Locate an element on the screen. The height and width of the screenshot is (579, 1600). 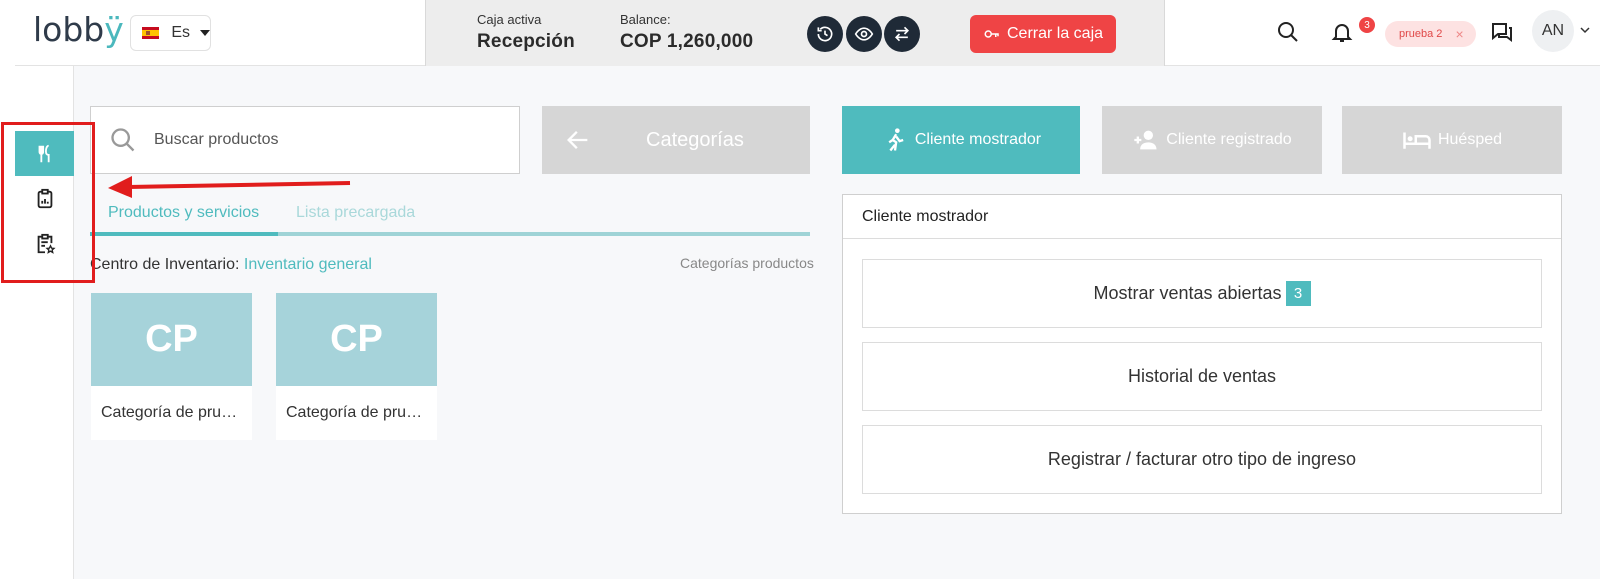
tab-preloaded-list: Lista precargada is located at coordinates (355, 213).